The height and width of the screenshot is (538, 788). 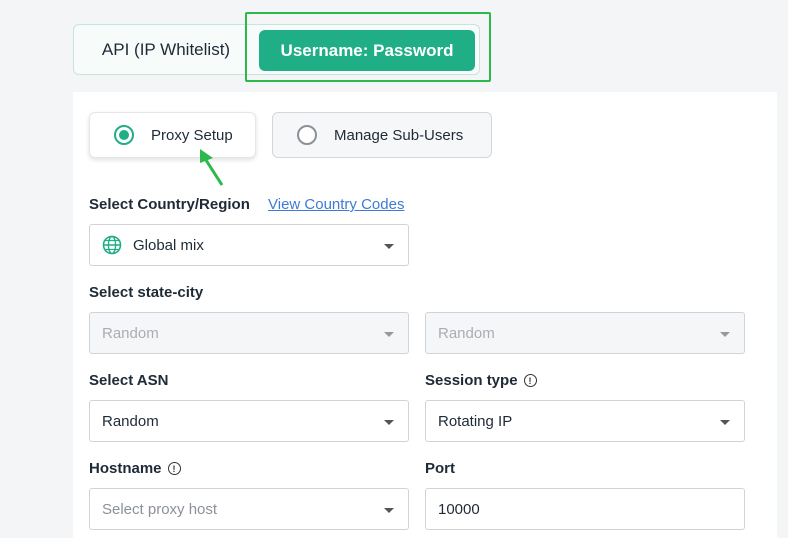 I want to click on hostname-label: Hostname !, so click(x=135, y=468).